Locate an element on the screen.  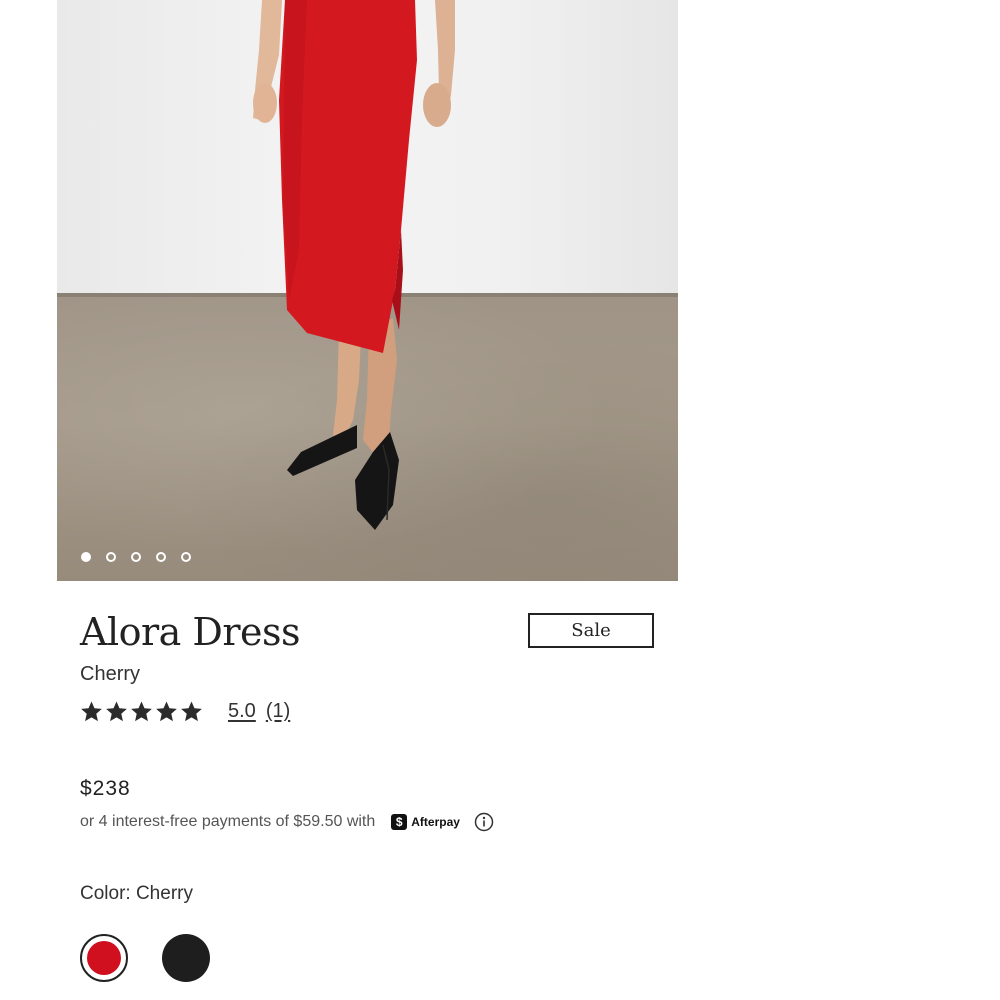
product-photo-model is located at coordinates (354, 265).